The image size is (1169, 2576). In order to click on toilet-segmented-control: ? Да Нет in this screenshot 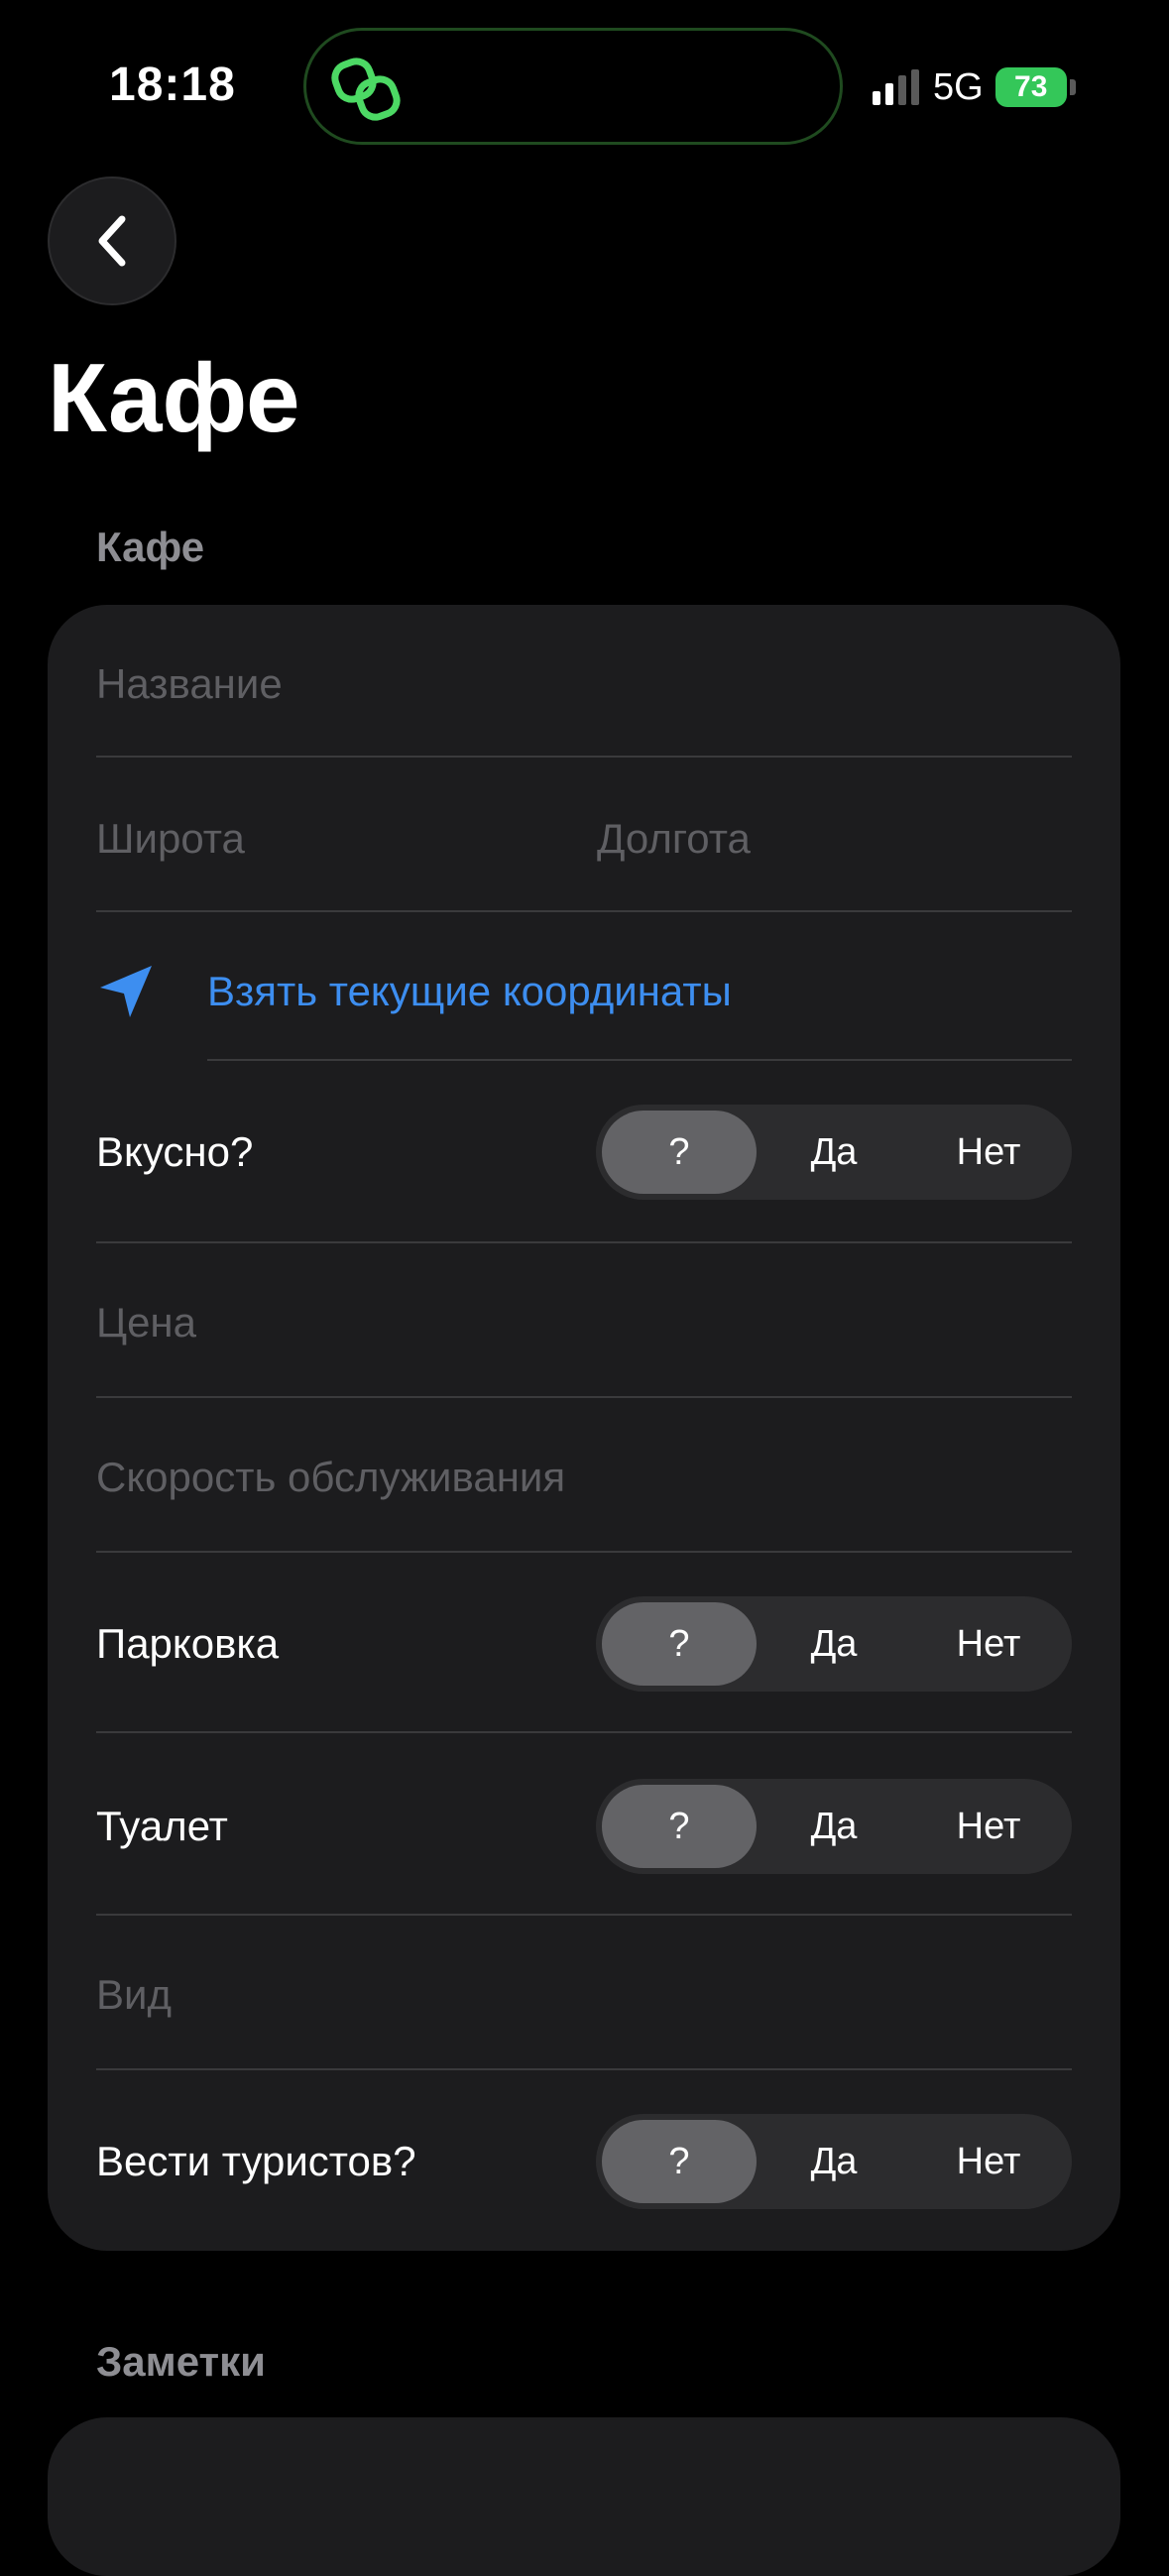, I will do `click(834, 1826)`.